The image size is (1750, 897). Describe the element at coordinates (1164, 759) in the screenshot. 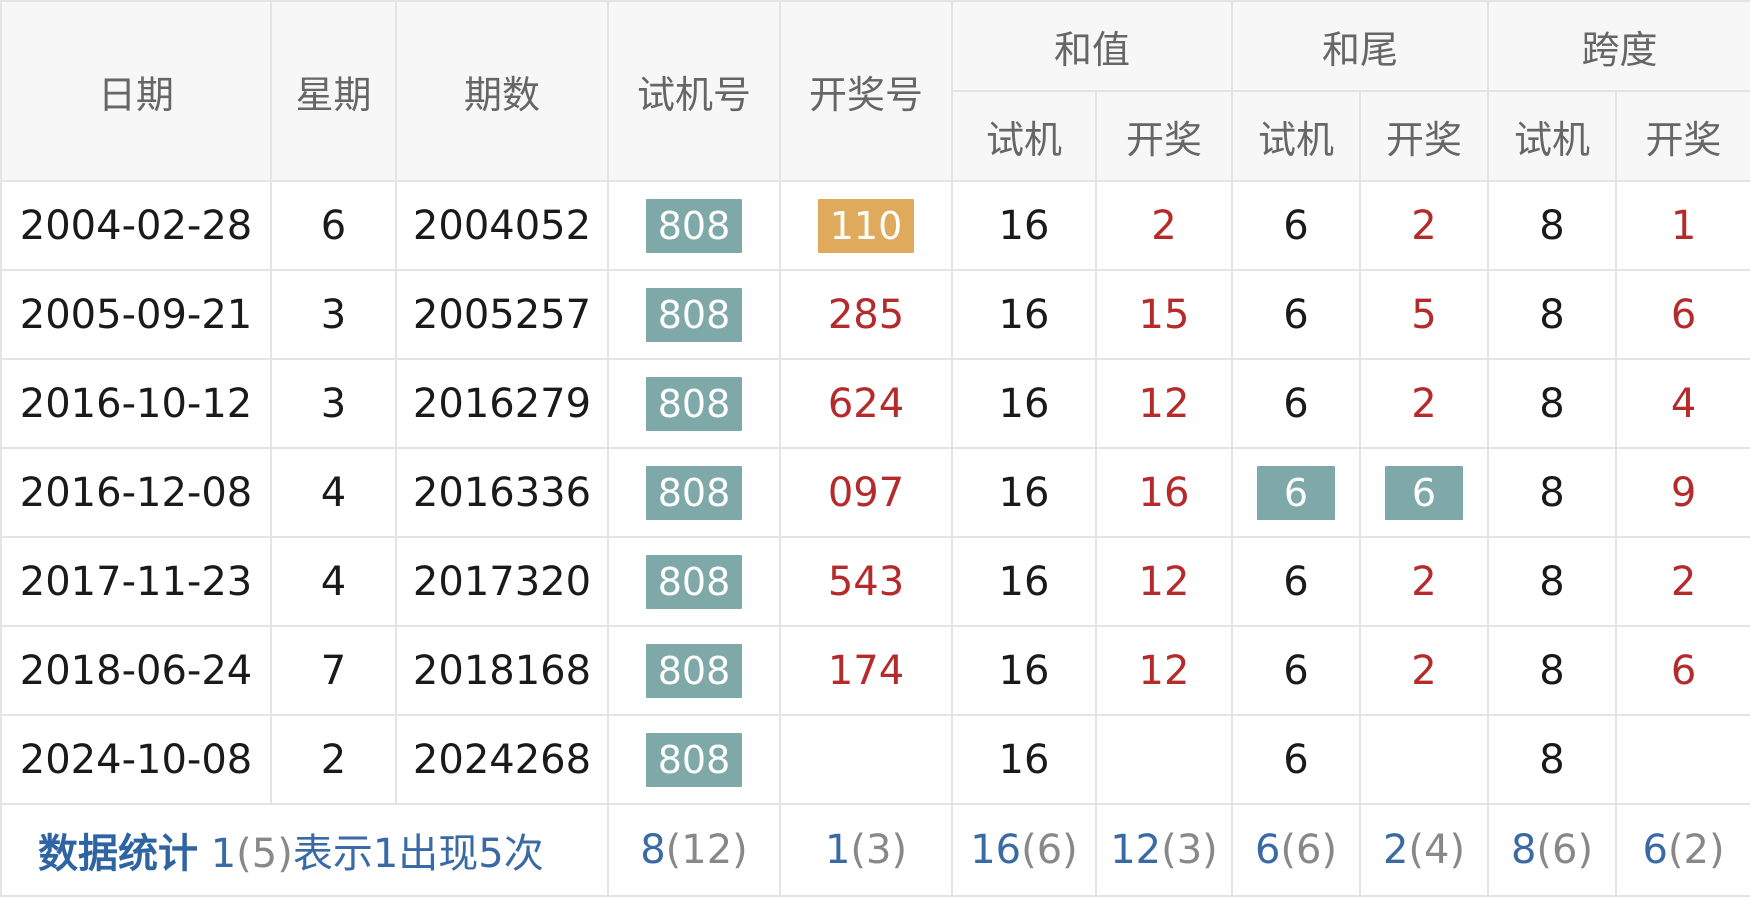

I see `cell-sum-draw` at that location.